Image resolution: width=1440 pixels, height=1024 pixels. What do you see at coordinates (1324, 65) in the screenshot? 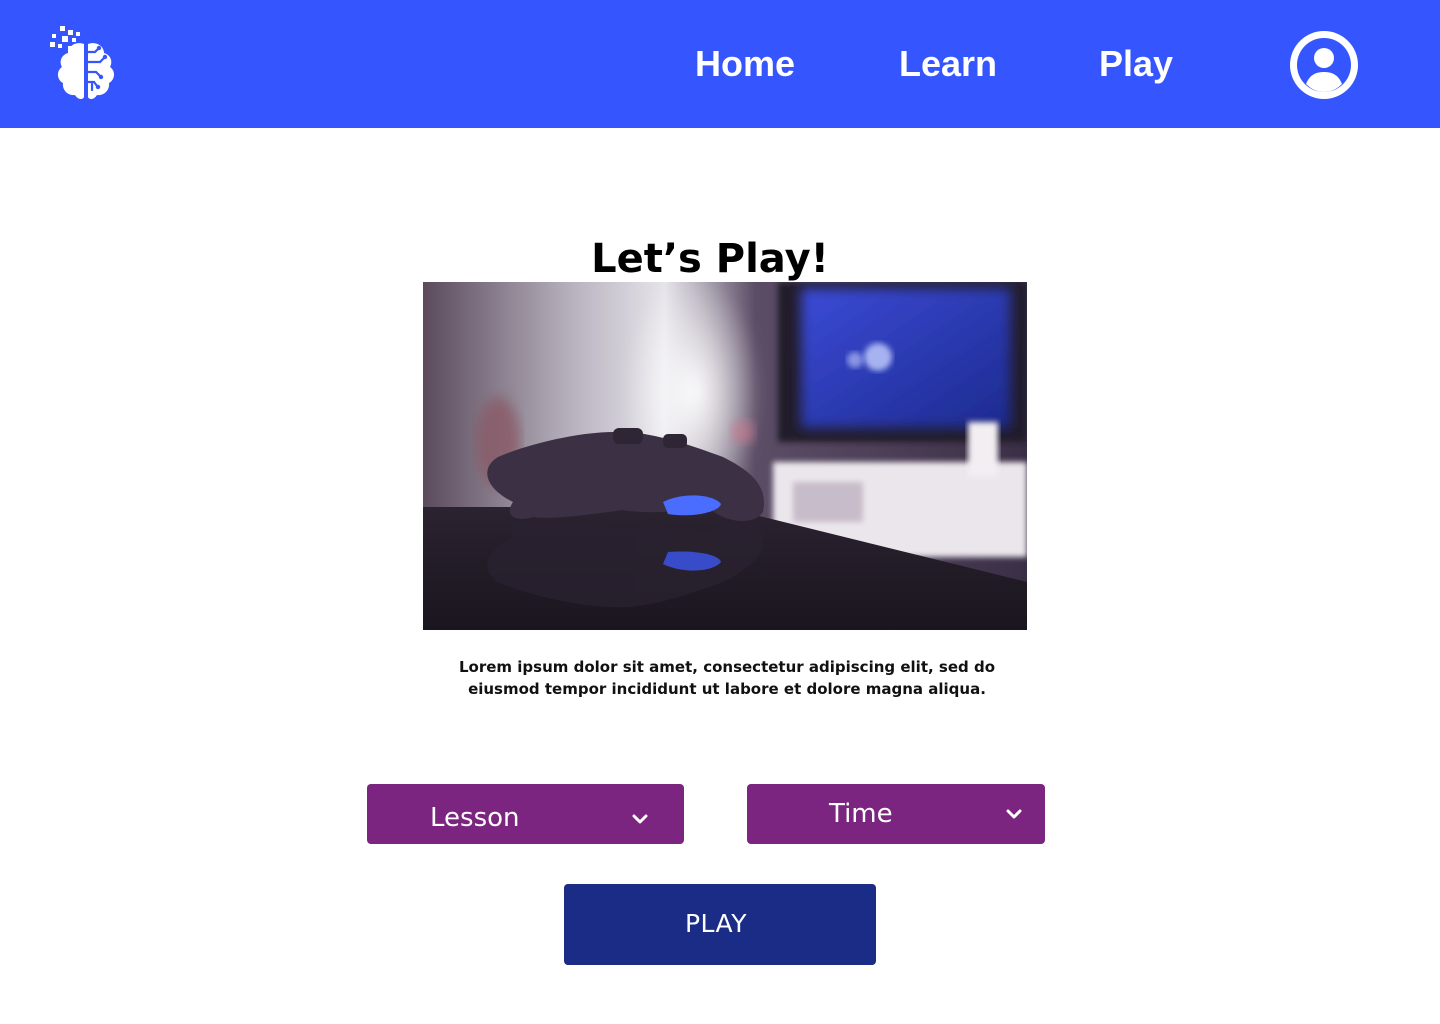
I see `user-avatar-icon` at bounding box center [1324, 65].